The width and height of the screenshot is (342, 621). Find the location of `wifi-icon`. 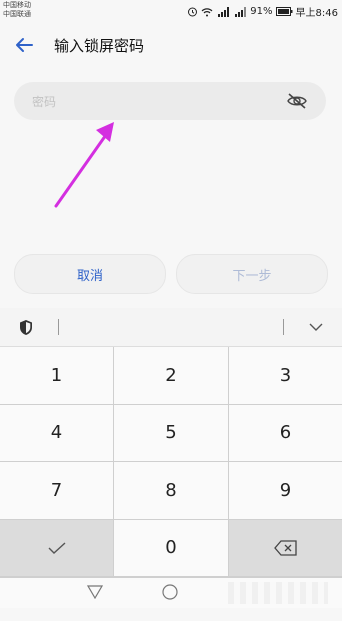

wifi-icon is located at coordinates (207, 11).